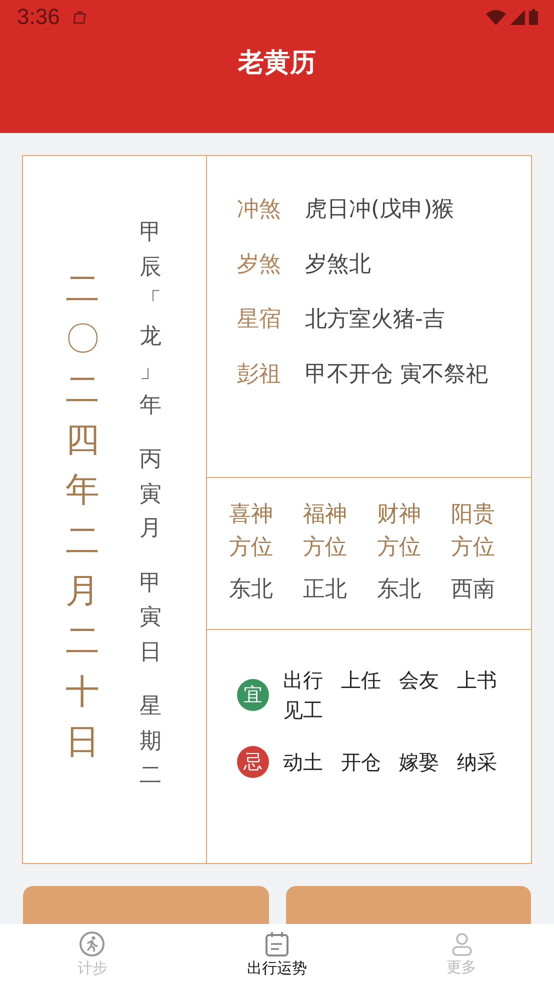 Image resolution: width=554 pixels, height=984 pixels. Describe the element at coordinates (259, 375) in the screenshot. I see `detail-label: 彭祖` at that location.